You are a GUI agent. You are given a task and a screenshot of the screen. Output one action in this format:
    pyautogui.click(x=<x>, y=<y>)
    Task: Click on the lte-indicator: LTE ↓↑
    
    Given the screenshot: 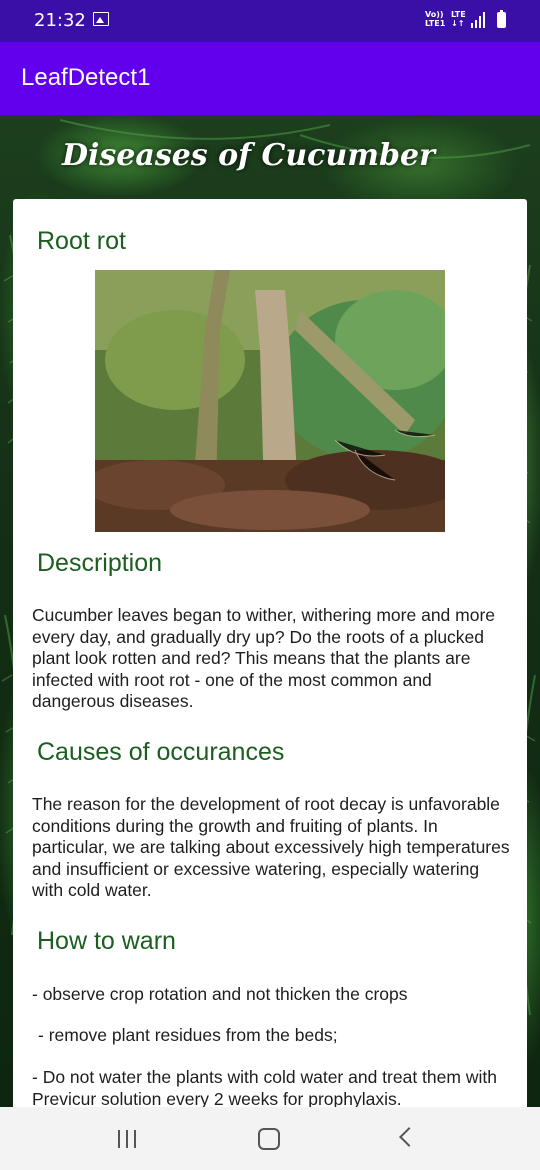 What is the action you would take?
    pyautogui.click(x=458, y=19)
    